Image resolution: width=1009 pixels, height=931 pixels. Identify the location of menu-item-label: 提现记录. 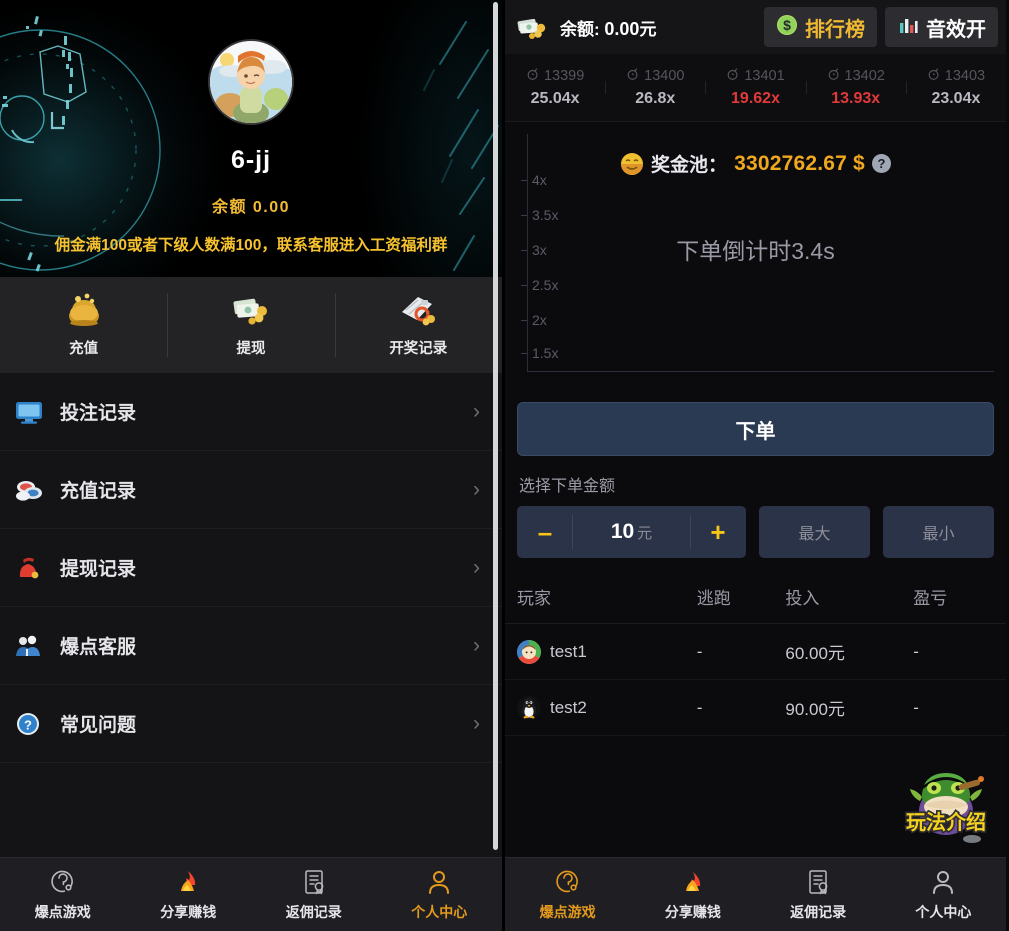
(98, 569).